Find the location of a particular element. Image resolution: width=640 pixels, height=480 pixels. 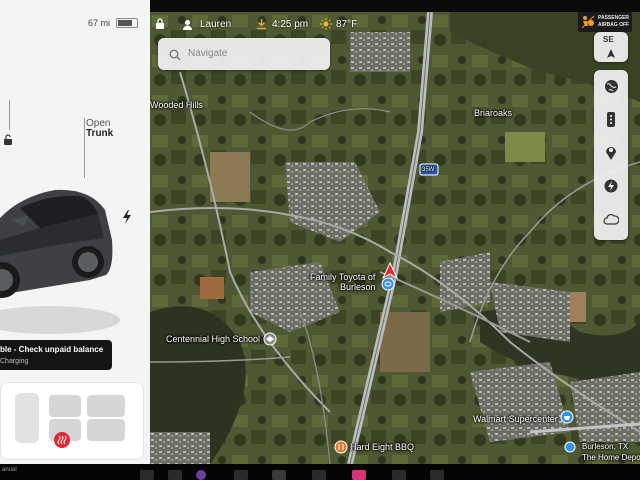

seat-heat-icon is located at coordinates (62, 442).